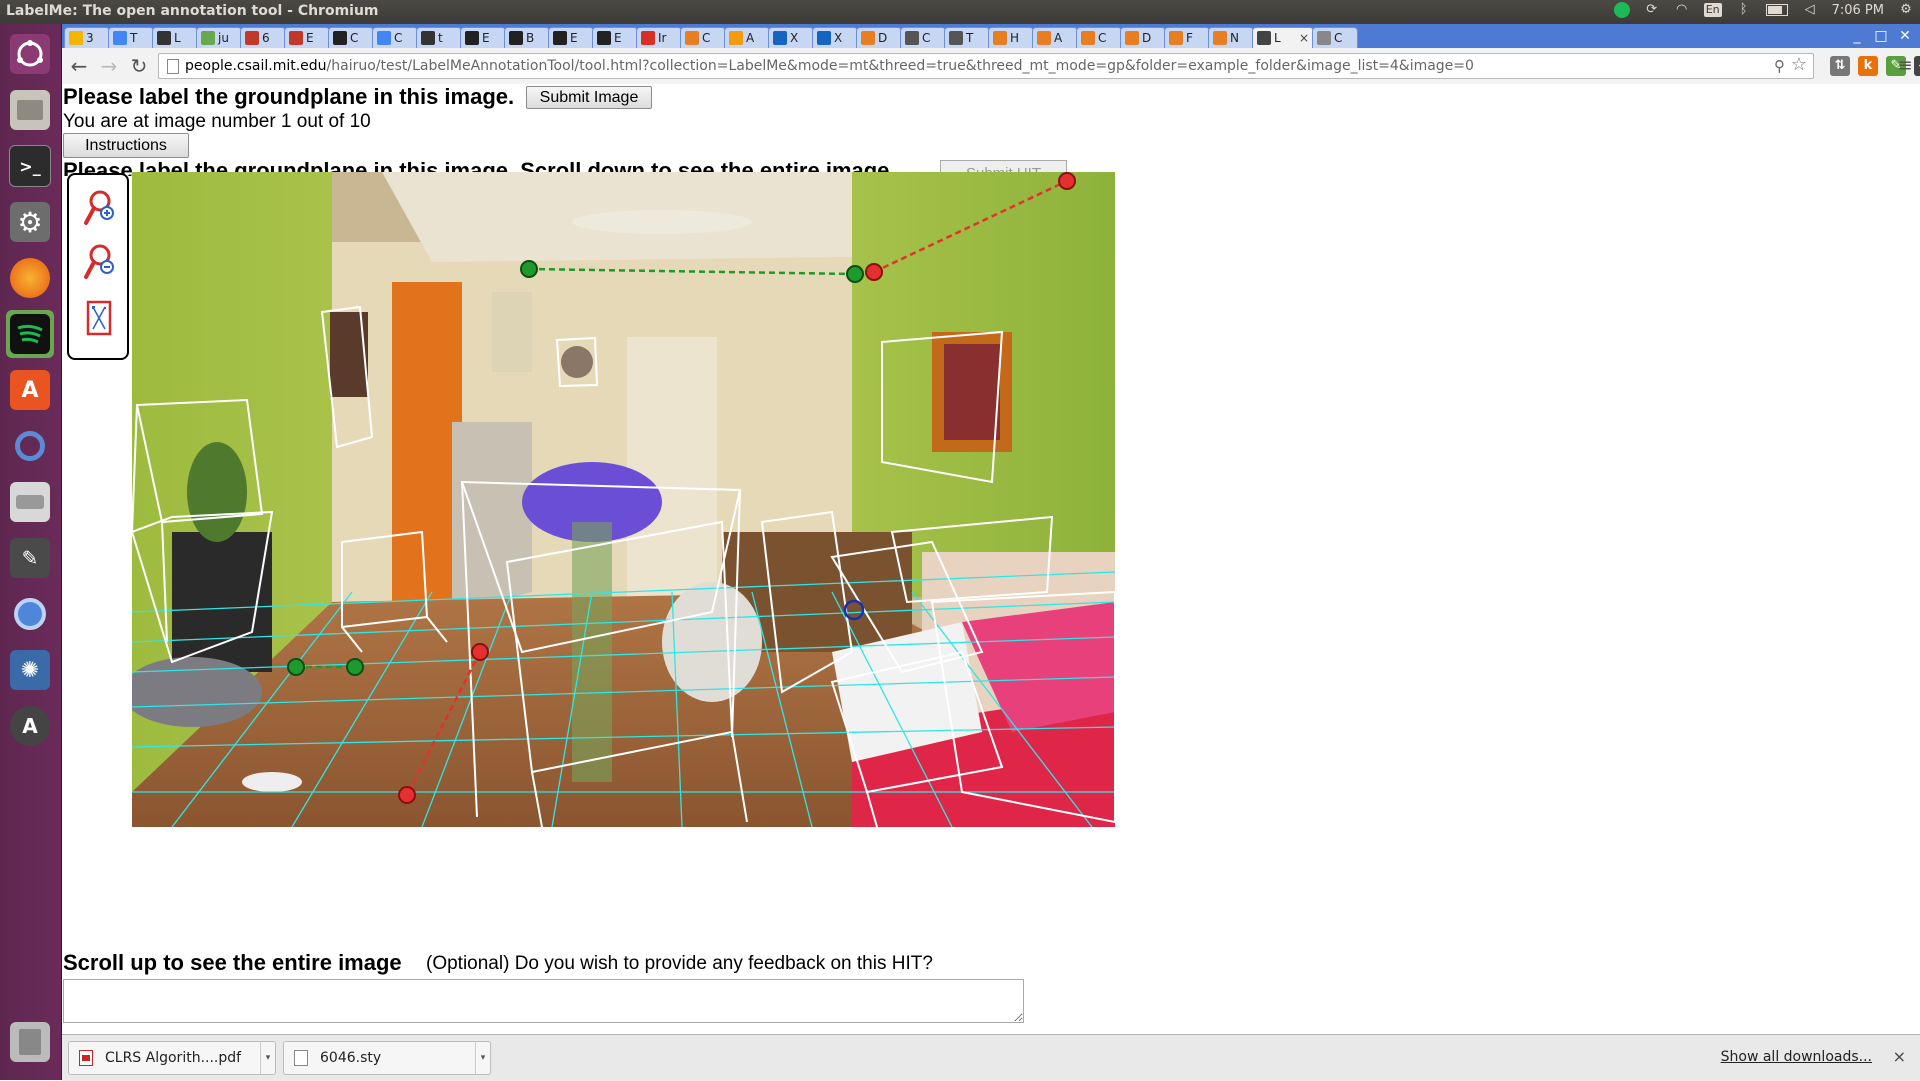 The height and width of the screenshot is (1081, 1920). Describe the element at coordinates (30, 1042) in the screenshot. I see `trash-launcher-icon` at that location.